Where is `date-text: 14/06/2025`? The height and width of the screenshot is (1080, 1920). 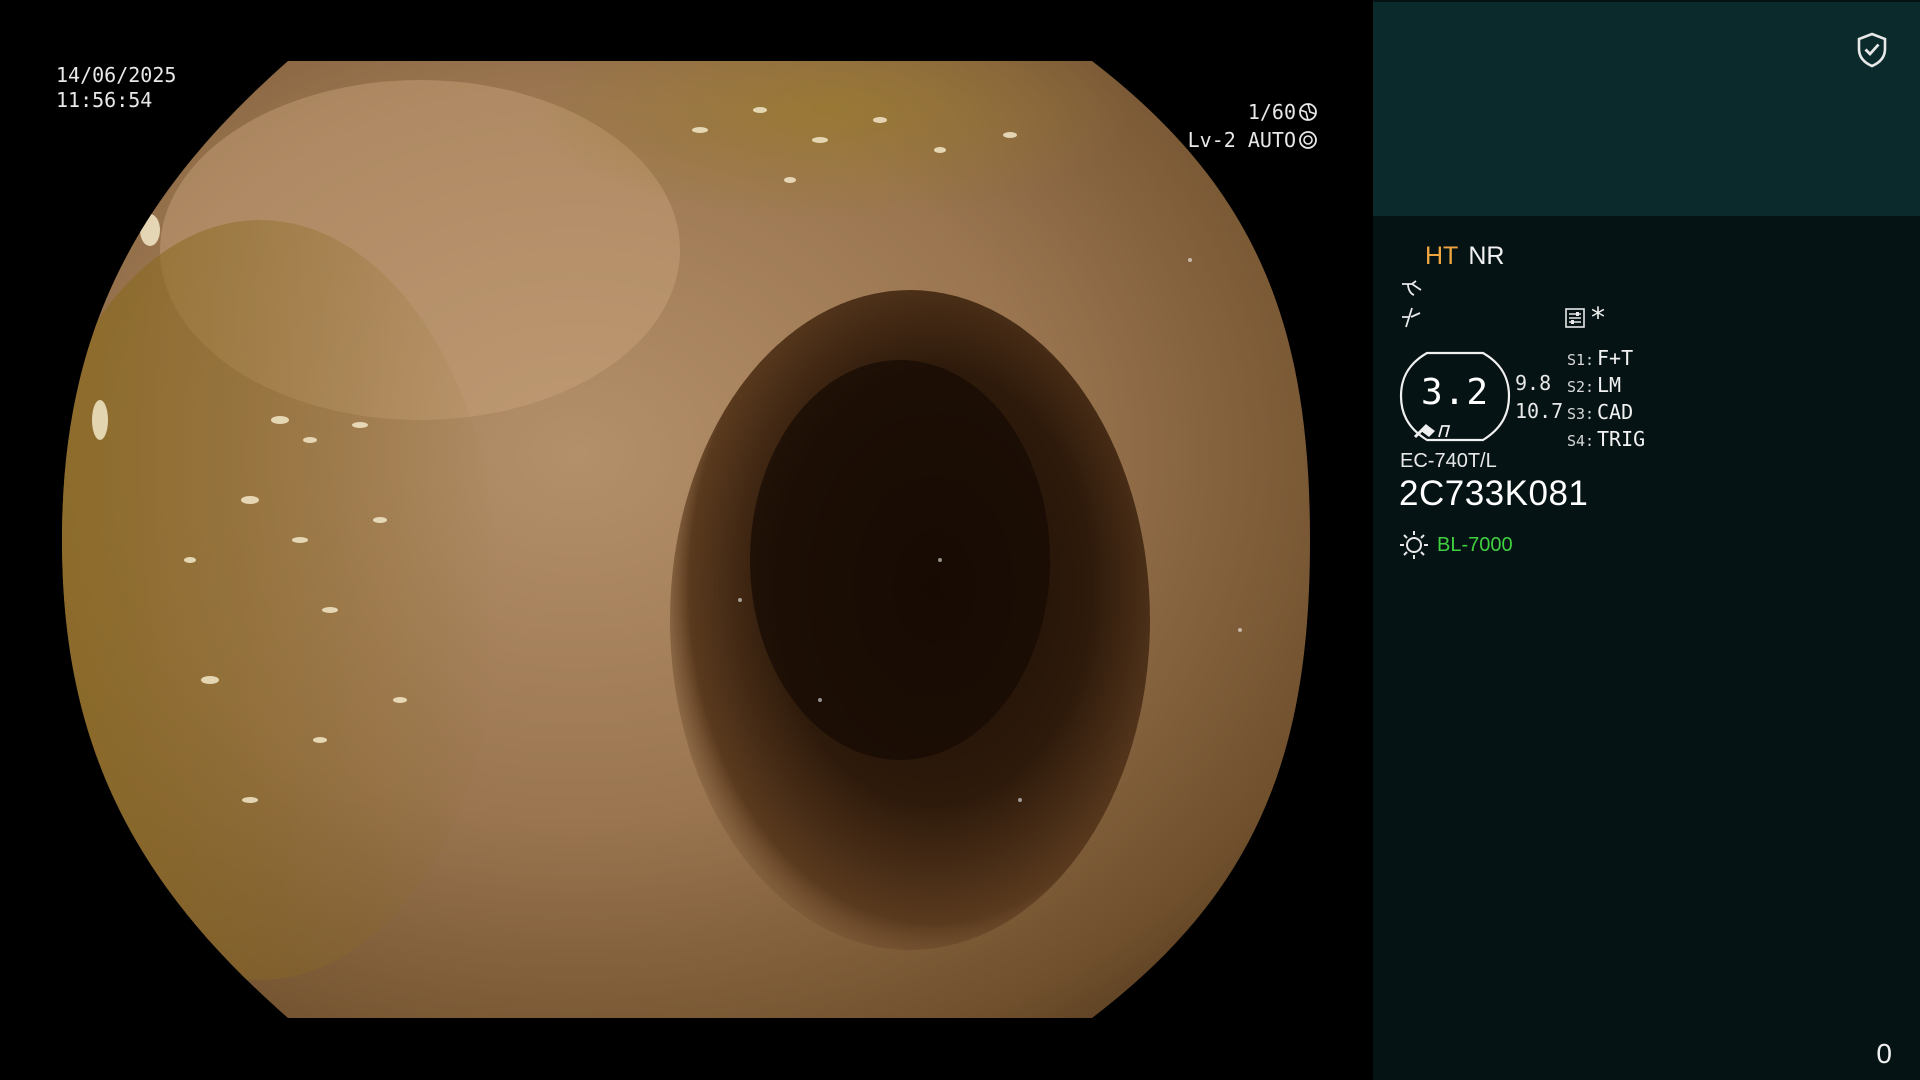
date-text: 14/06/2025 is located at coordinates (116, 75).